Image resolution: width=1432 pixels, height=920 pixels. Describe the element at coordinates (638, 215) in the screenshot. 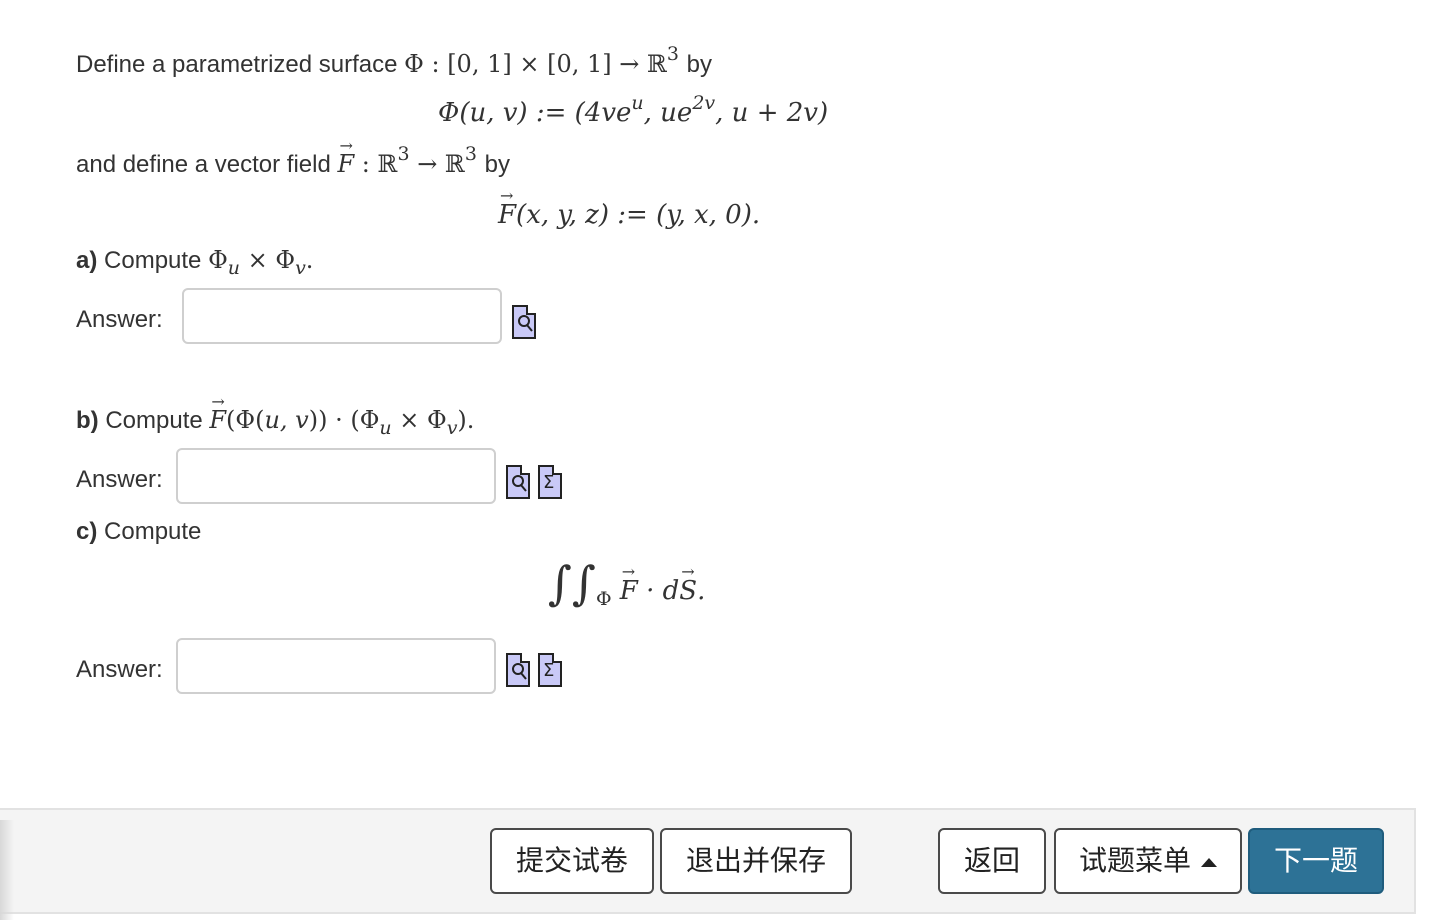

I see `field-def: (x, y, z) := (y, x, 0).` at that location.